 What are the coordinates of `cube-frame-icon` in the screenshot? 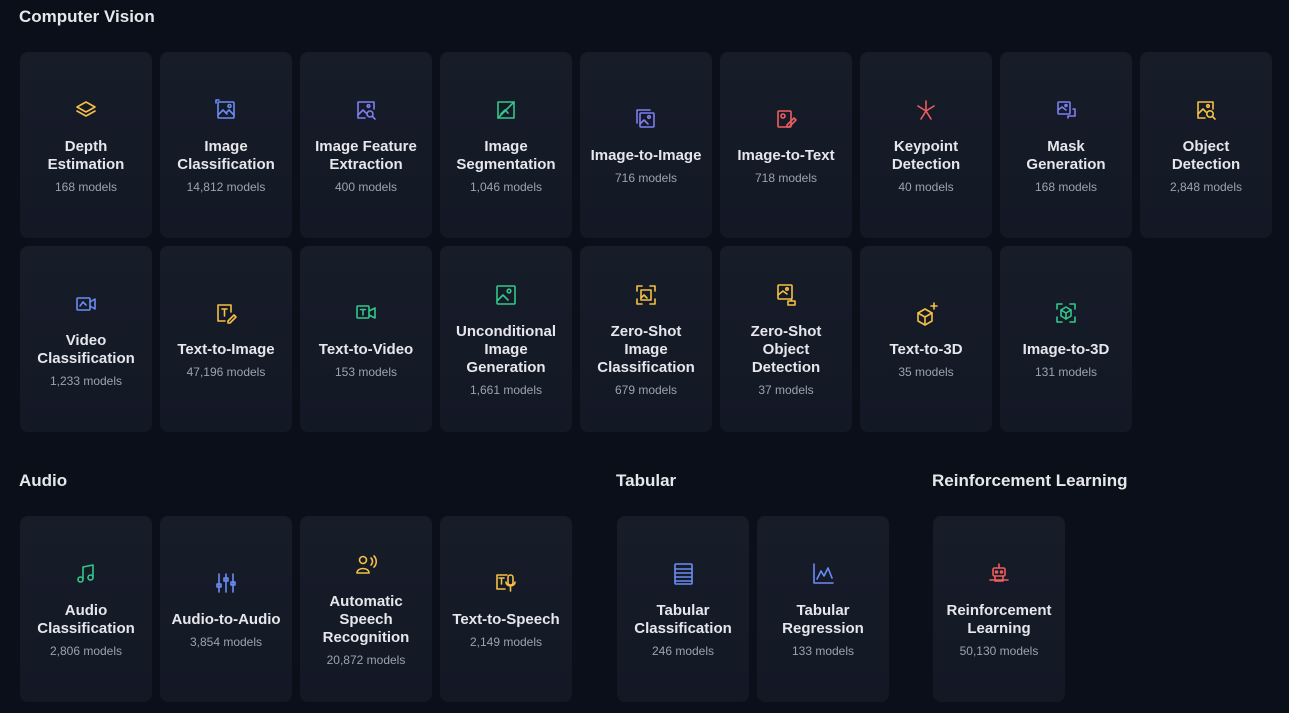 It's located at (1066, 313).